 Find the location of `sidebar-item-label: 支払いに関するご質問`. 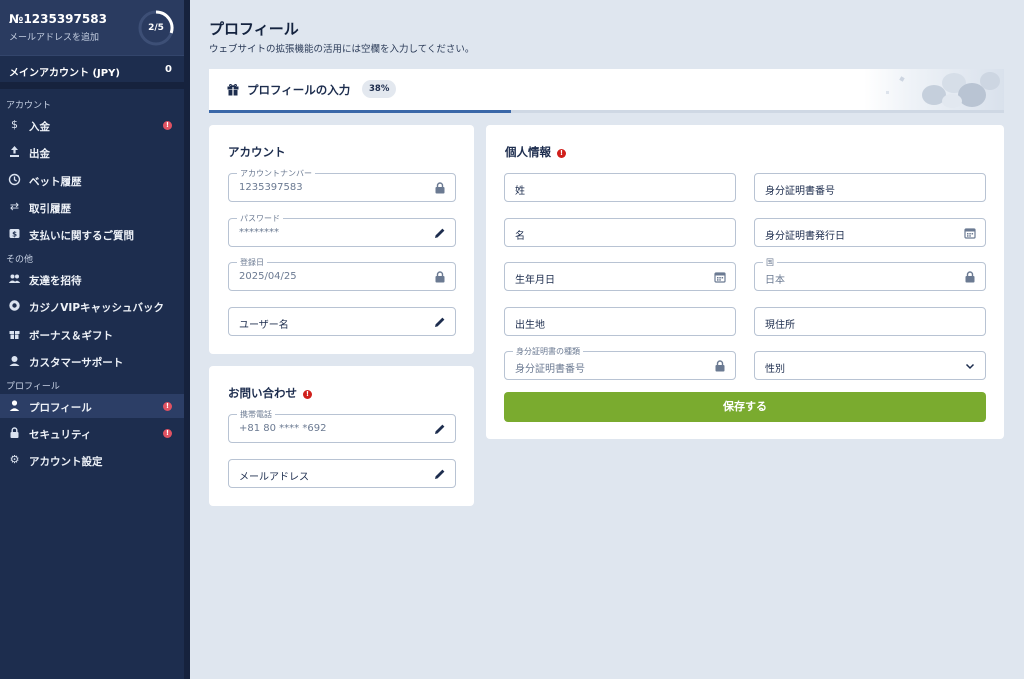

sidebar-item-label: 支払いに関するご質問 is located at coordinates (81, 236).